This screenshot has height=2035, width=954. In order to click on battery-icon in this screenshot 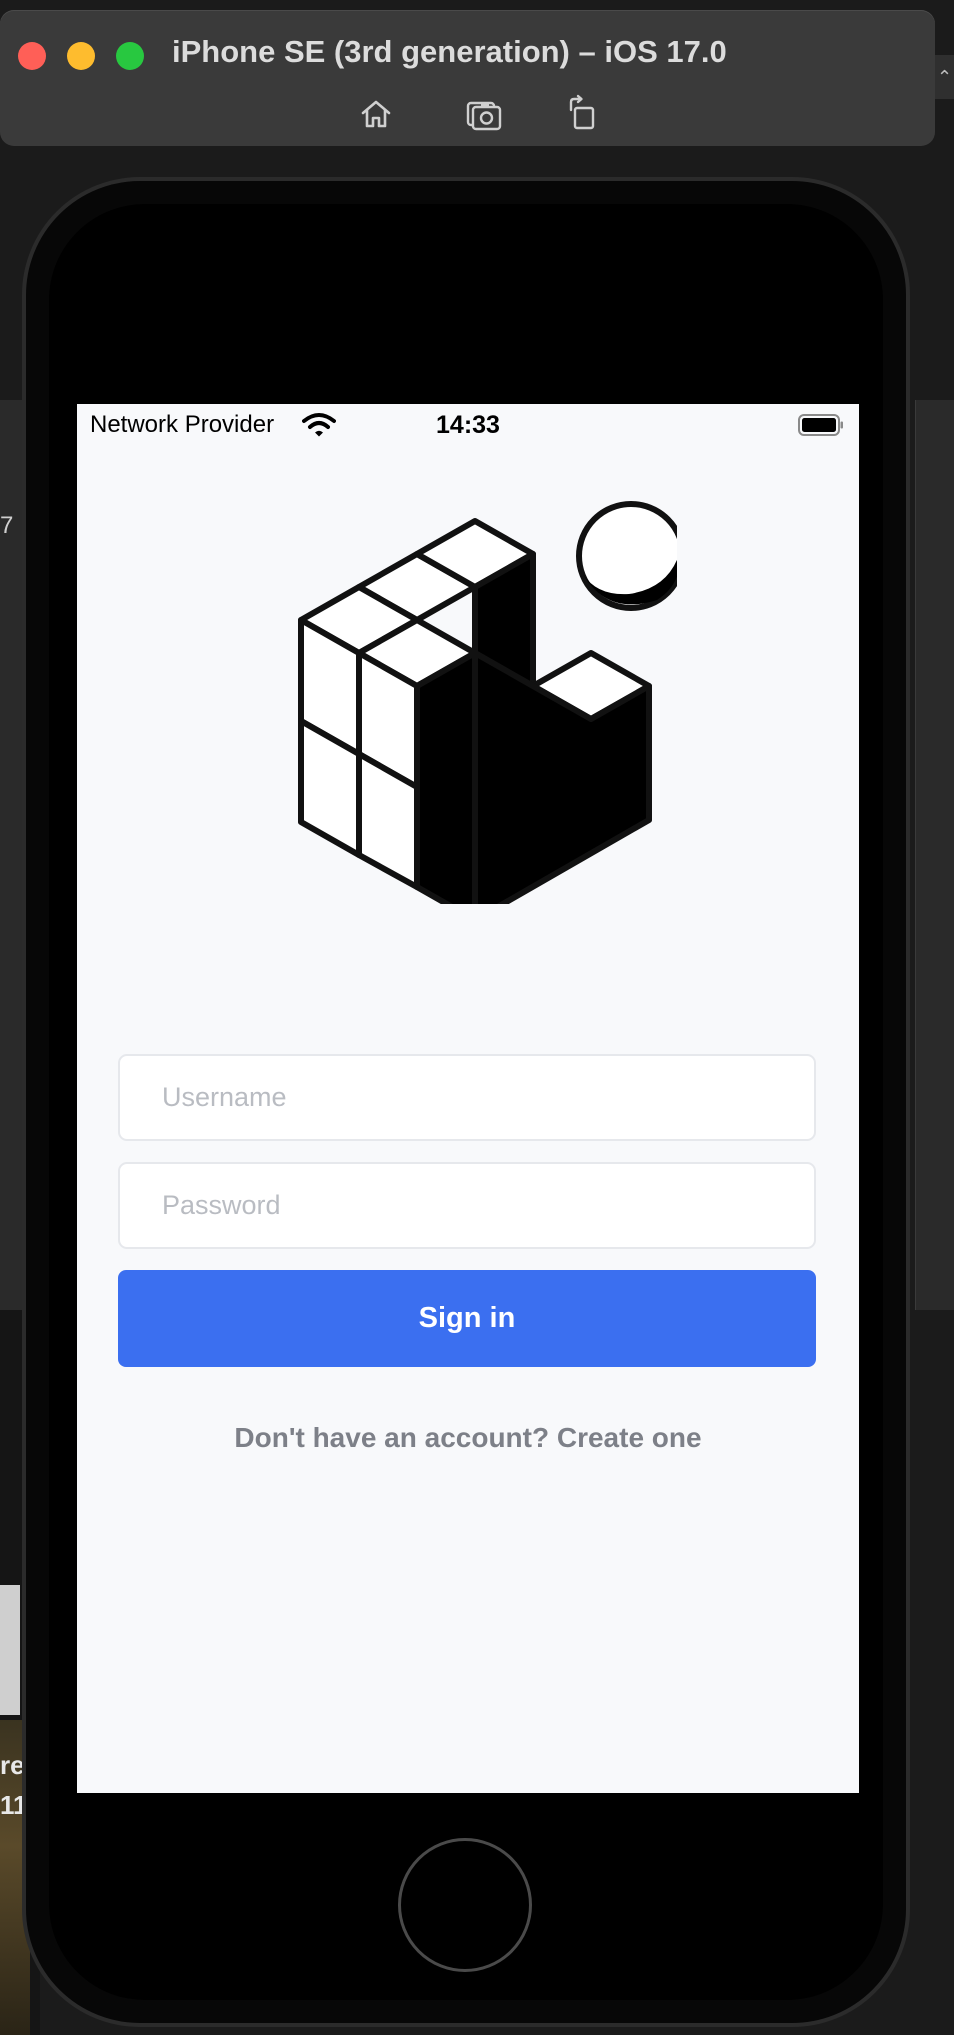, I will do `click(820, 425)`.